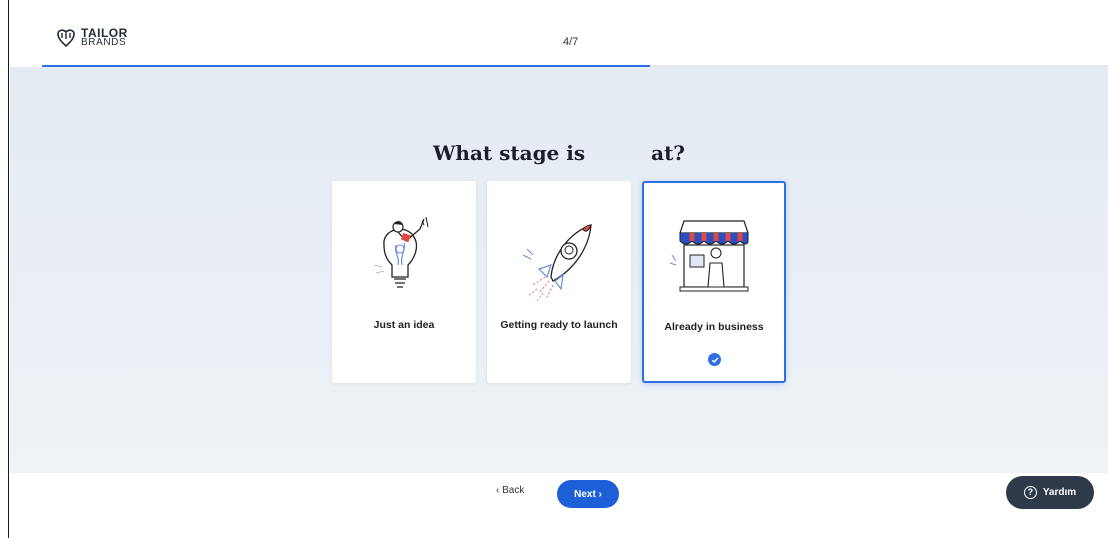 The image size is (1108, 538). Describe the element at coordinates (1059, 492) in the screenshot. I see `help-button-label: Yardım` at that location.